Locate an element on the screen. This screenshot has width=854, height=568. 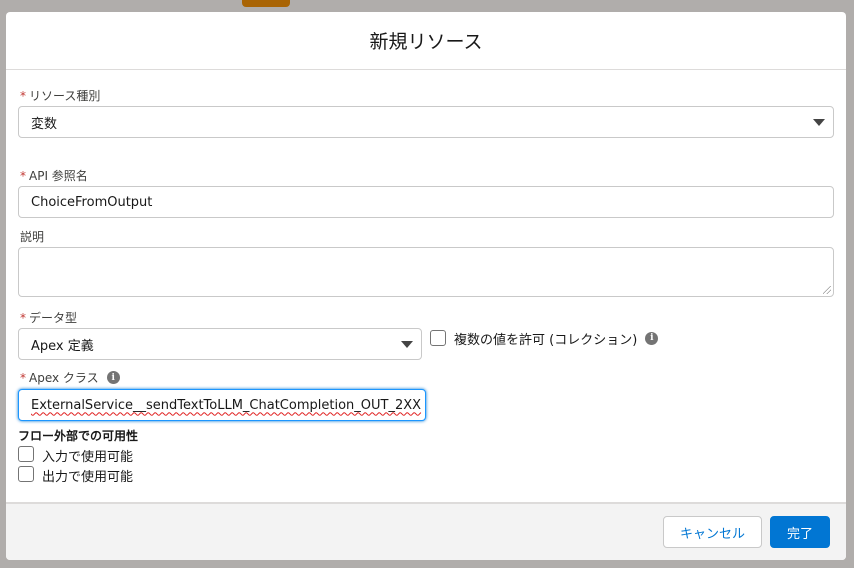
available-input-label: 入力で使用可能 is located at coordinates (88, 457).